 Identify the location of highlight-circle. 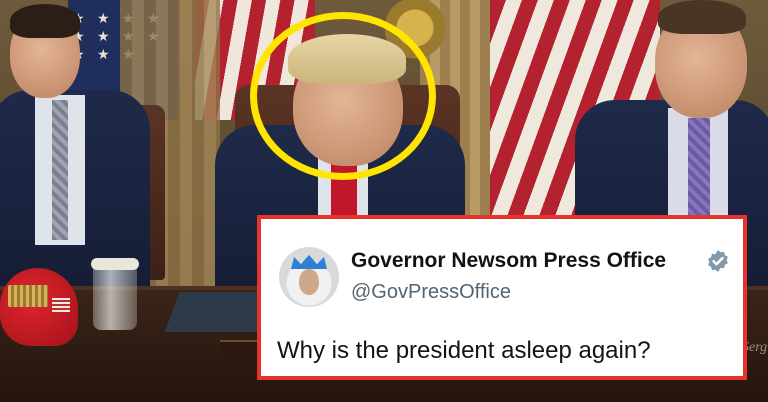
(343, 96).